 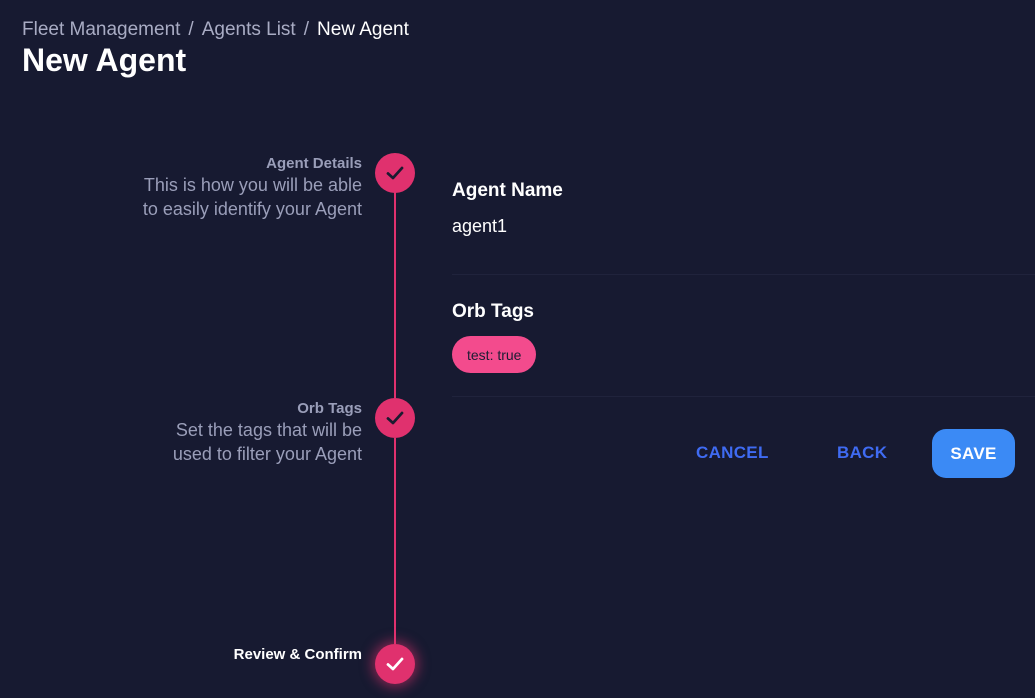 What do you see at coordinates (104, 60) in the screenshot?
I see `page-title: New Agent` at bounding box center [104, 60].